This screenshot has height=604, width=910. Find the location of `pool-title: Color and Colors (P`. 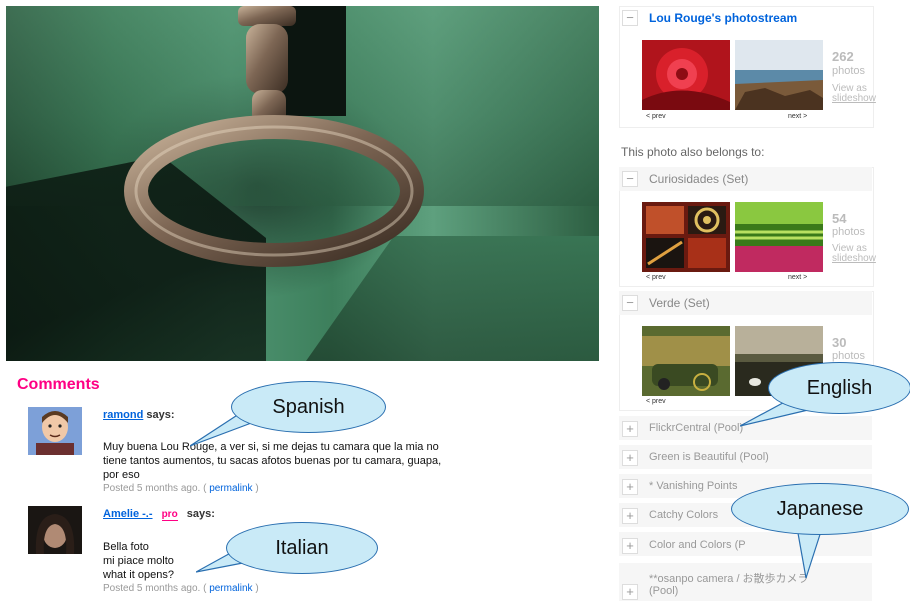

pool-title: Color and Colors (P is located at coordinates (697, 545).